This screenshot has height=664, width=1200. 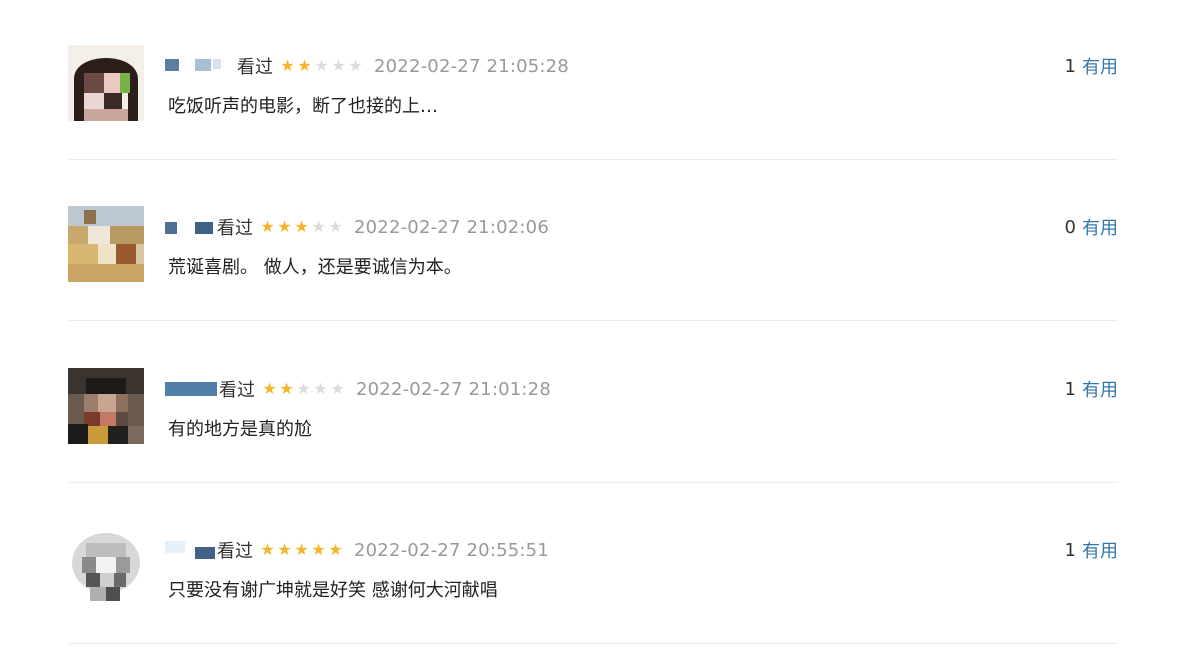 I want to click on comment-time: 2022-02-27 20:55:51, so click(x=451, y=550).